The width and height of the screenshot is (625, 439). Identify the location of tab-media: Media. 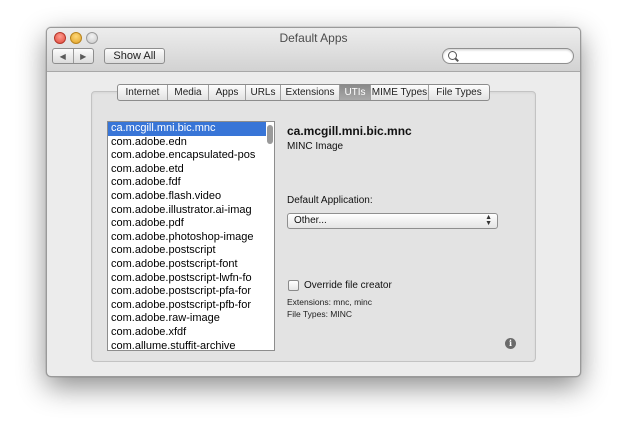
(188, 92).